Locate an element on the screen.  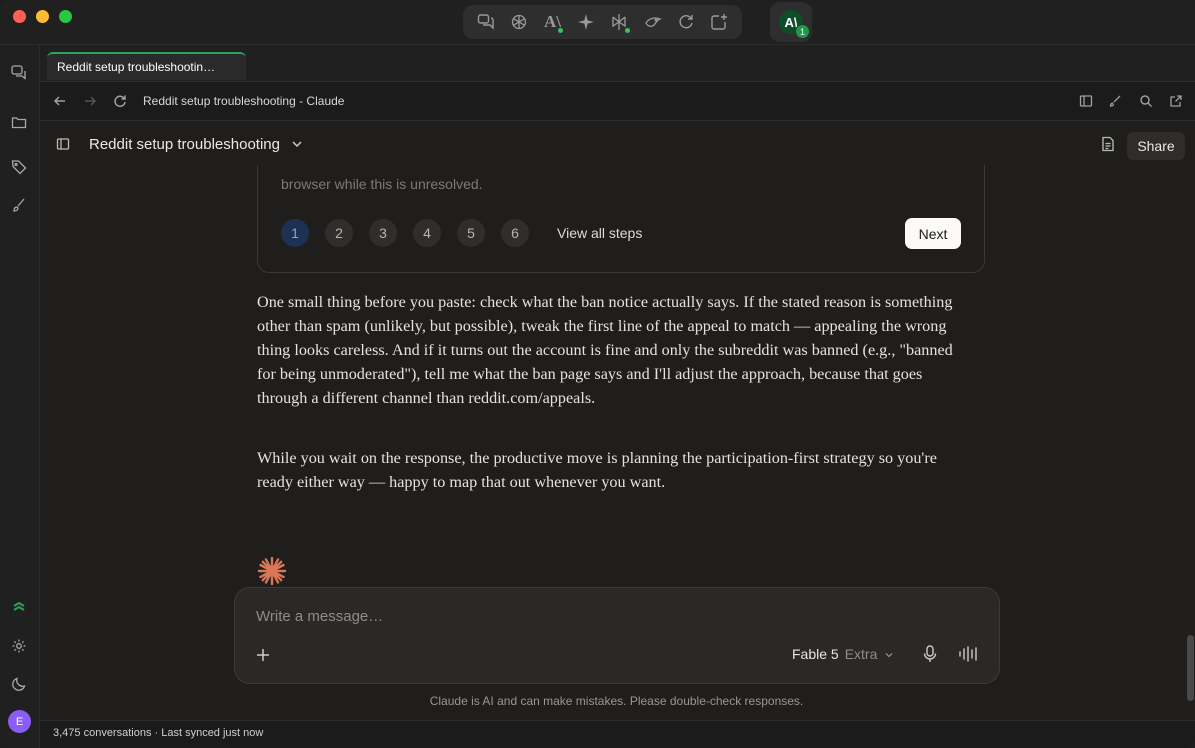
sync-icon is located at coordinates (19, 607).